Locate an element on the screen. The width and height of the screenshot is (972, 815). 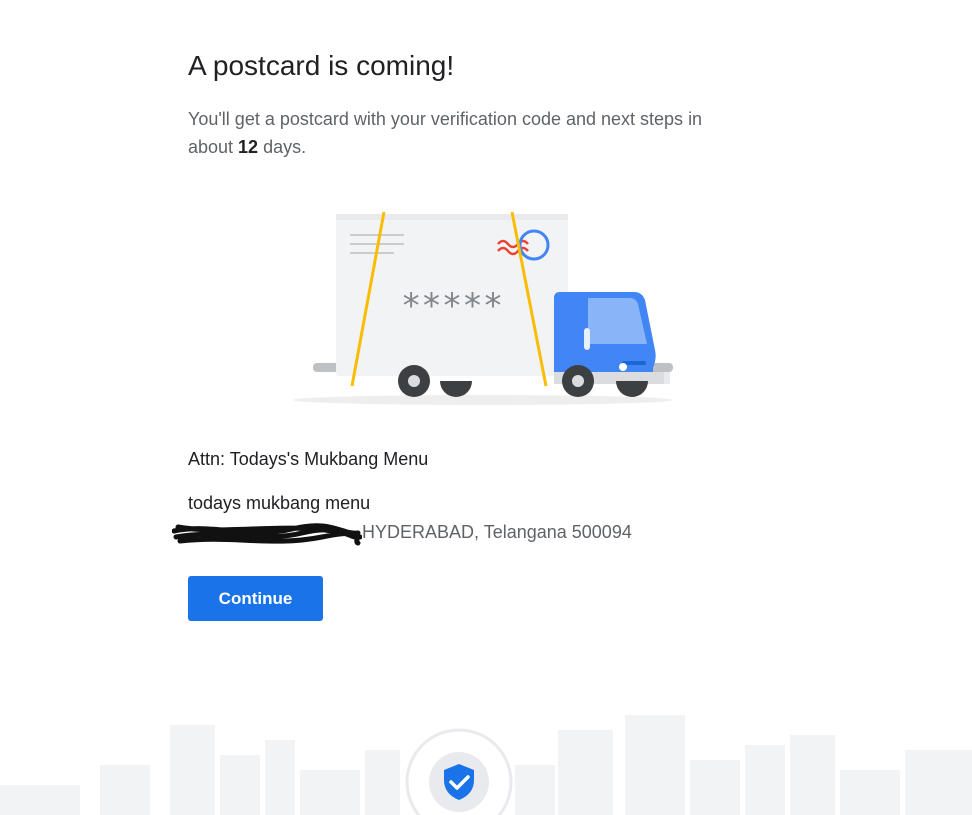
continue-button: Continue is located at coordinates (255, 598).